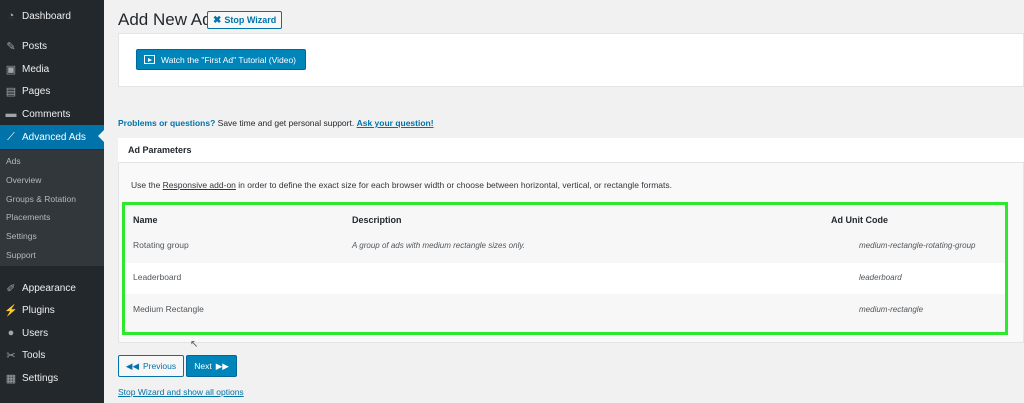  Describe the element at coordinates (859, 220) in the screenshot. I see `column-header-code: Ad Unit Code` at that location.